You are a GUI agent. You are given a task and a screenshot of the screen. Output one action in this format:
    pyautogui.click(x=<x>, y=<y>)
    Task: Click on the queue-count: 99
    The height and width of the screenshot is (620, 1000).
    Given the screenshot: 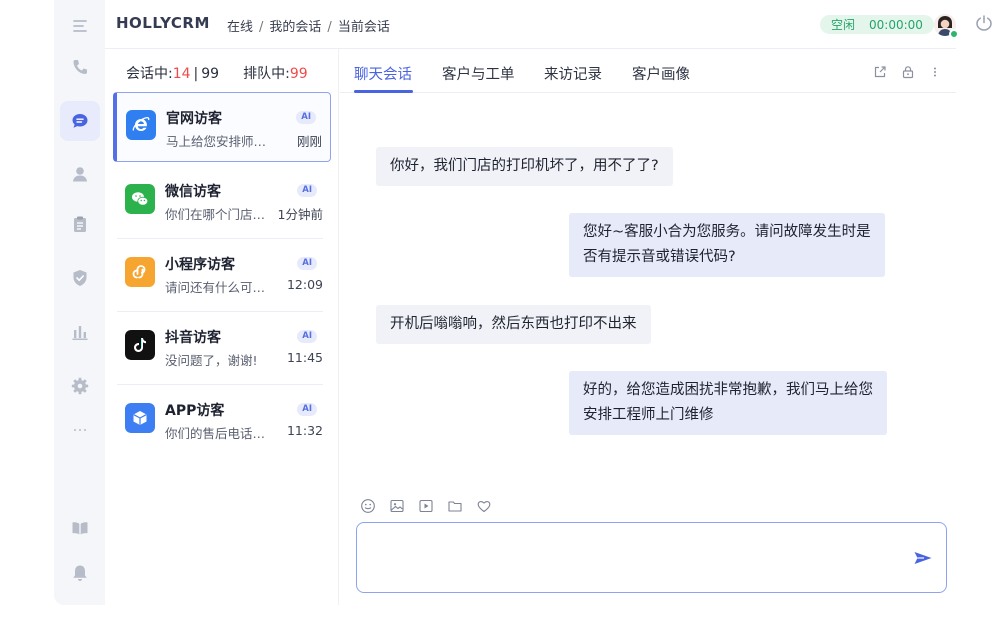 What is the action you would take?
    pyautogui.click(x=298, y=74)
    